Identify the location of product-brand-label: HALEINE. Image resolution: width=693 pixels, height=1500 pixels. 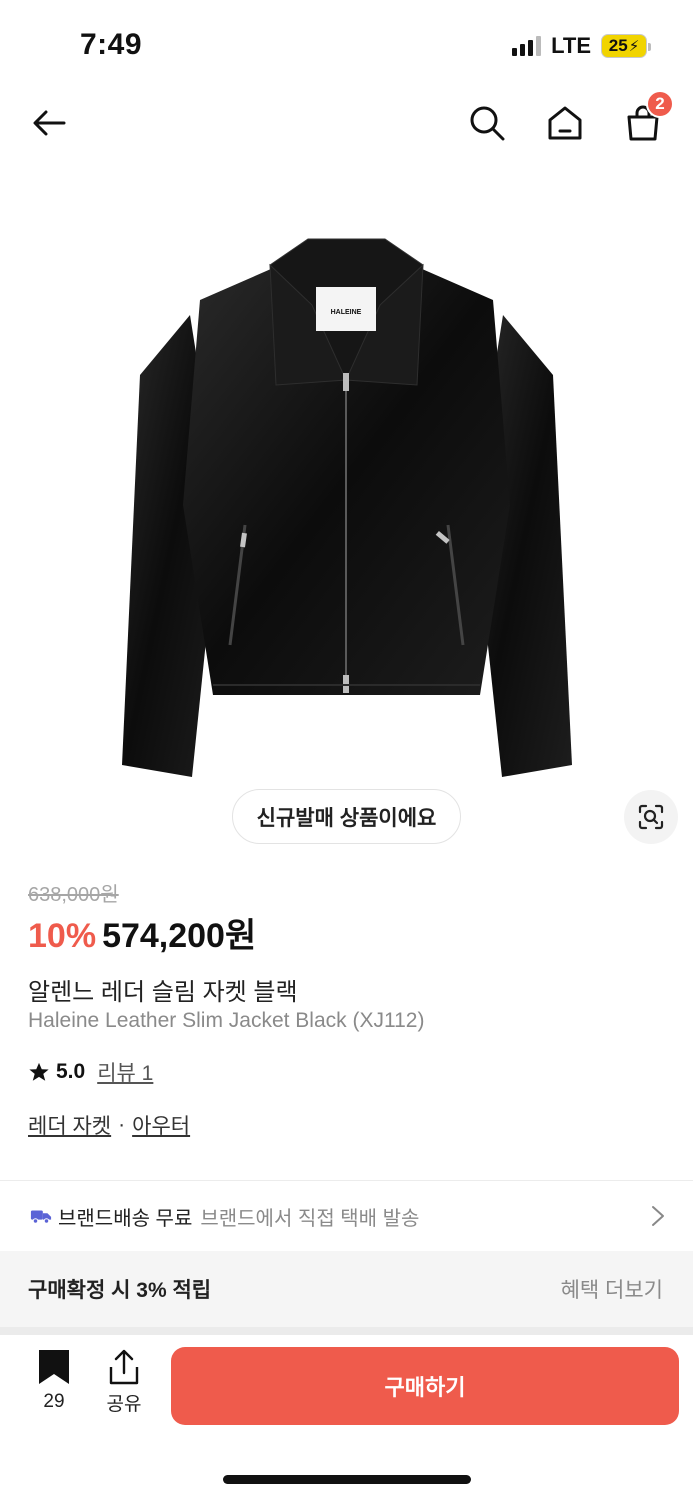
(346, 312).